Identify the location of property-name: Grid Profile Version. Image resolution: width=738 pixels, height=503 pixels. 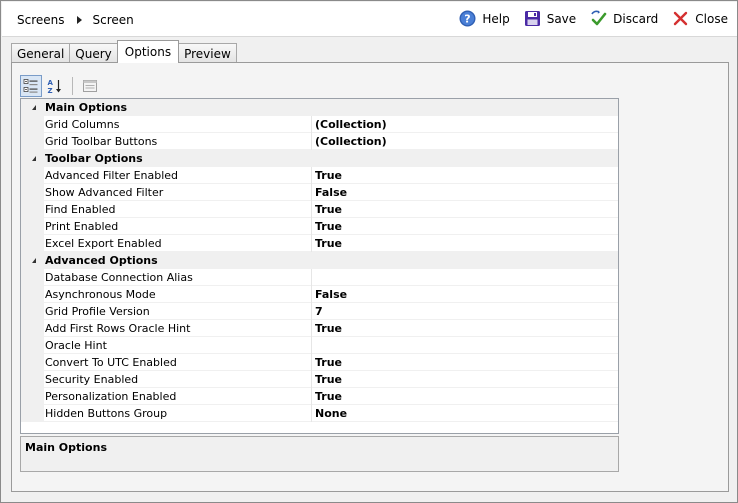
(178, 311).